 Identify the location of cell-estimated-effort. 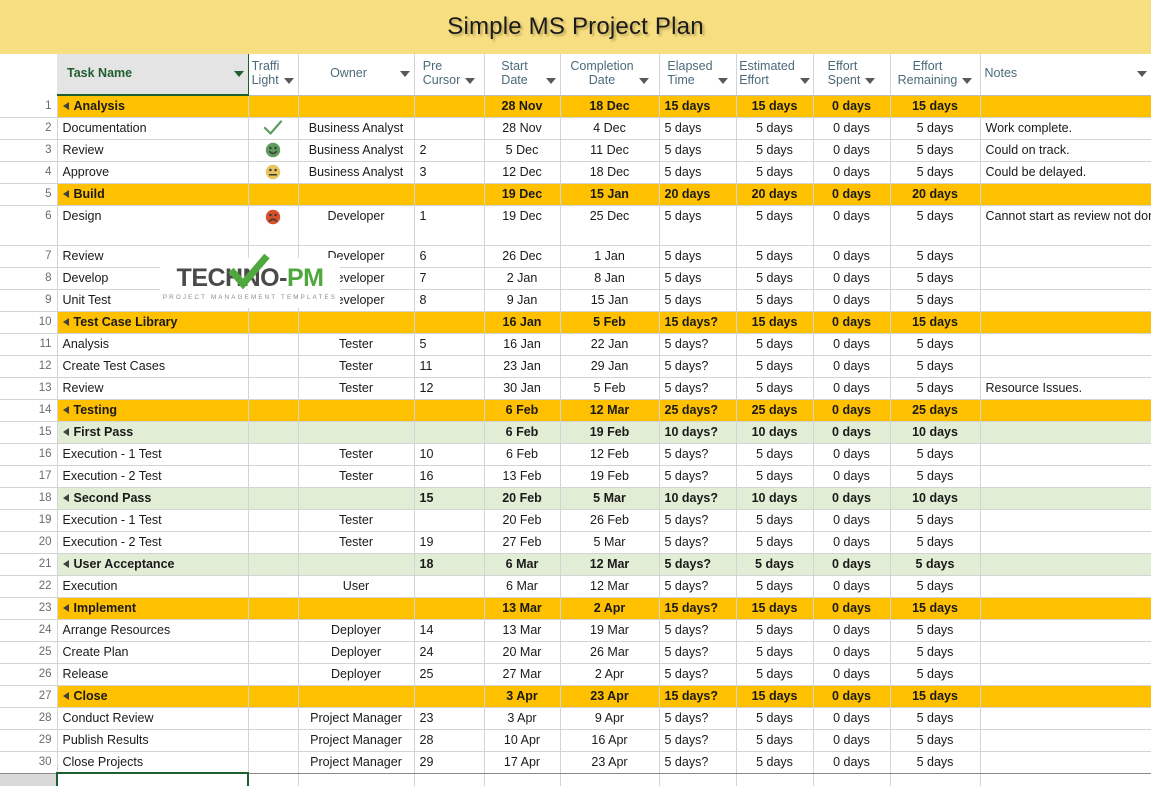
(775, 779).